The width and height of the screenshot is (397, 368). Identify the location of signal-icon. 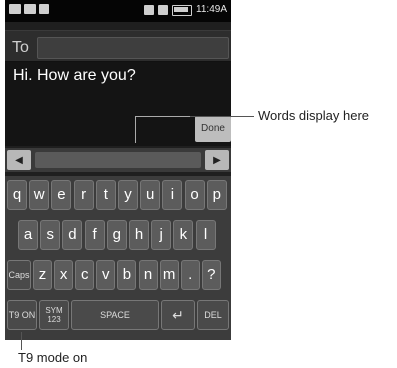
(163, 10).